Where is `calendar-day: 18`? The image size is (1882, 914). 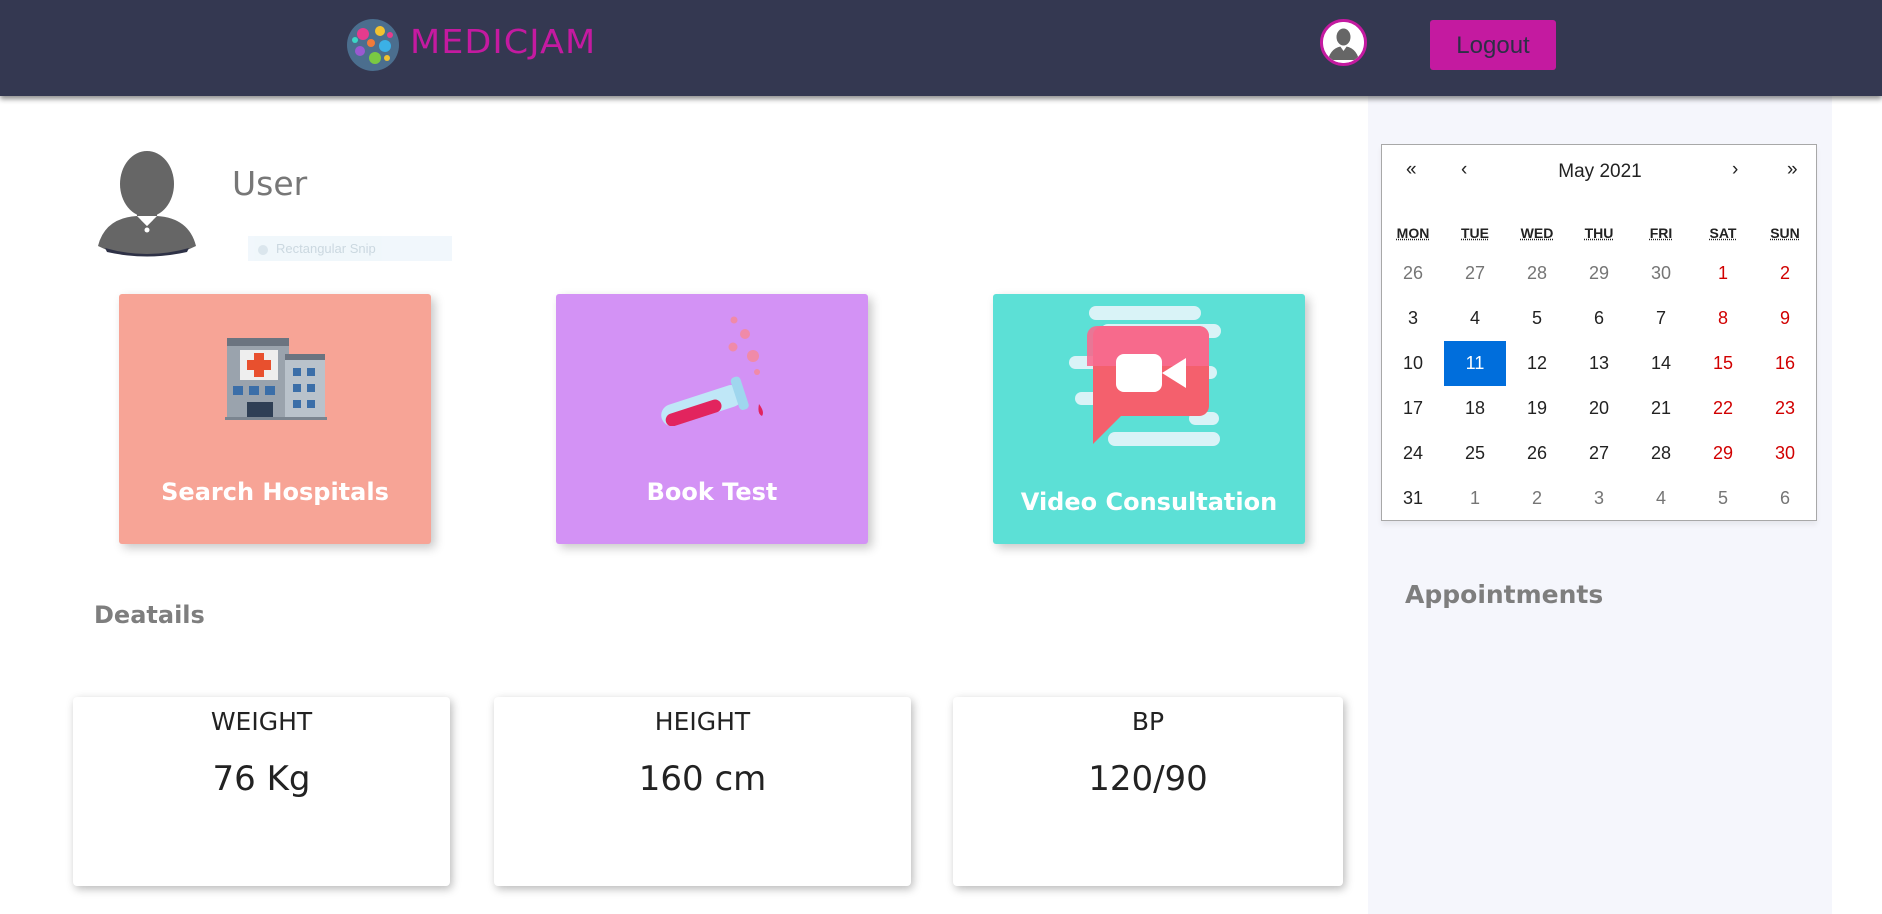
calendar-day: 18 is located at coordinates (1475, 408).